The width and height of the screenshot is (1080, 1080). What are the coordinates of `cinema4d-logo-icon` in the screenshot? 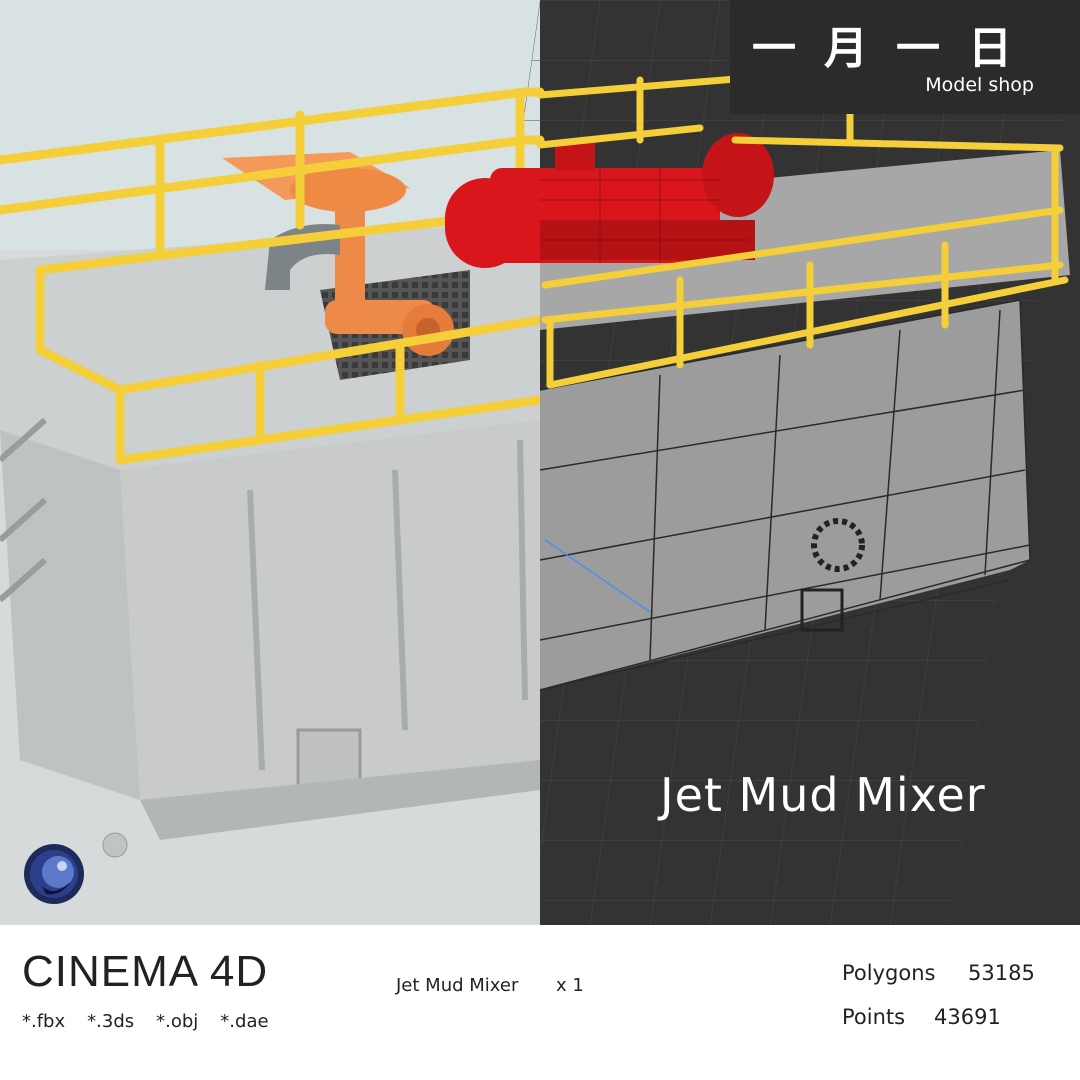 It's located at (54, 874).